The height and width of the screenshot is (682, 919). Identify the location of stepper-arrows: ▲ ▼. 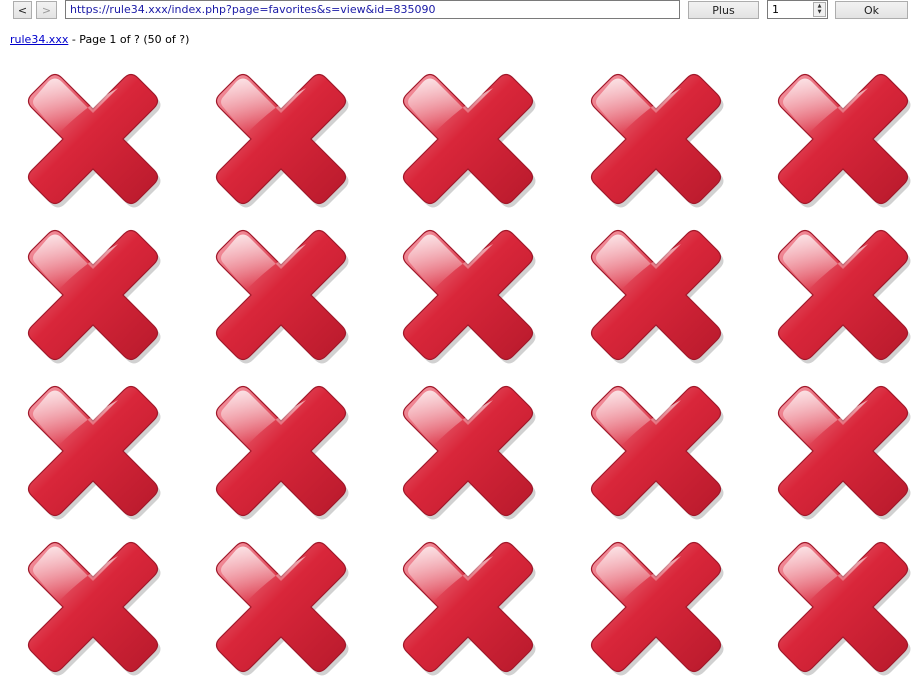
(819, 9).